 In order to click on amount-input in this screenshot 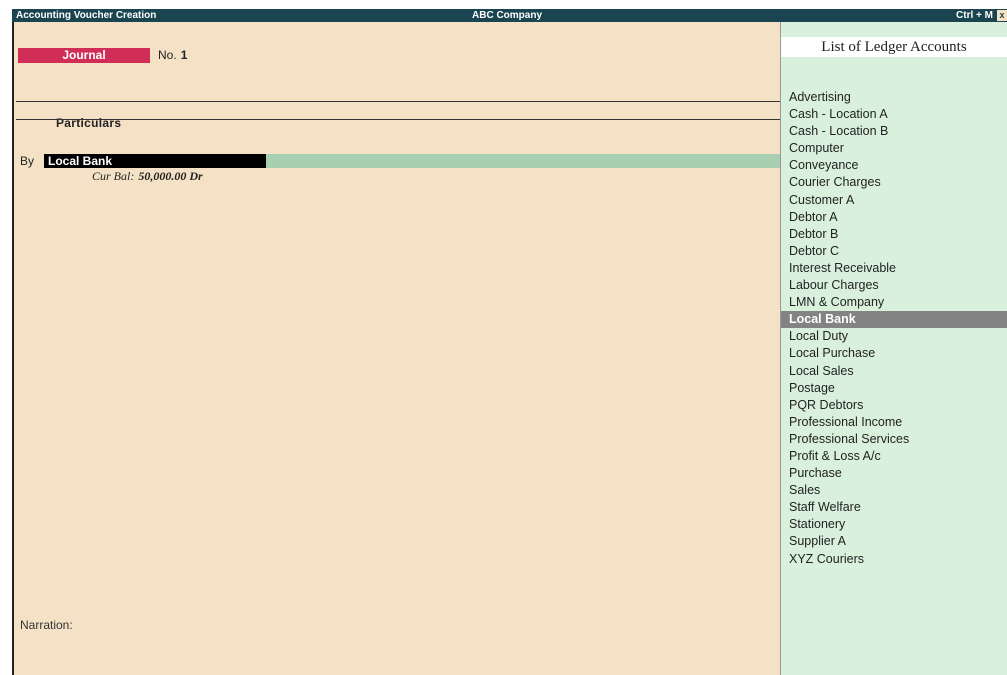, I will do `click(524, 161)`.